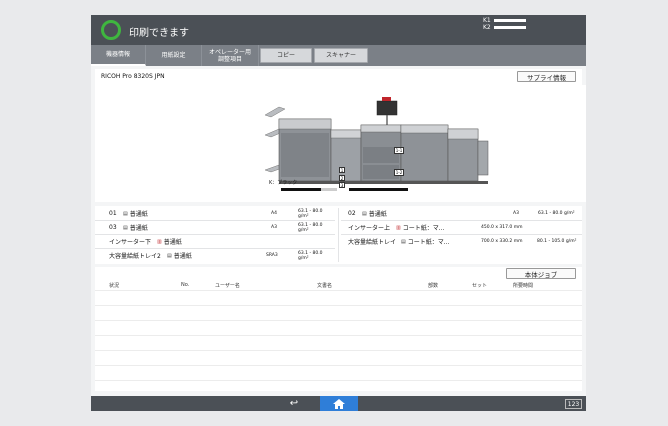 Image resolution: width=668 pixels, height=426 pixels. What do you see at coordinates (487, 20) in the screenshot?
I see `toner-k1-label: K1` at bounding box center [487, 20].